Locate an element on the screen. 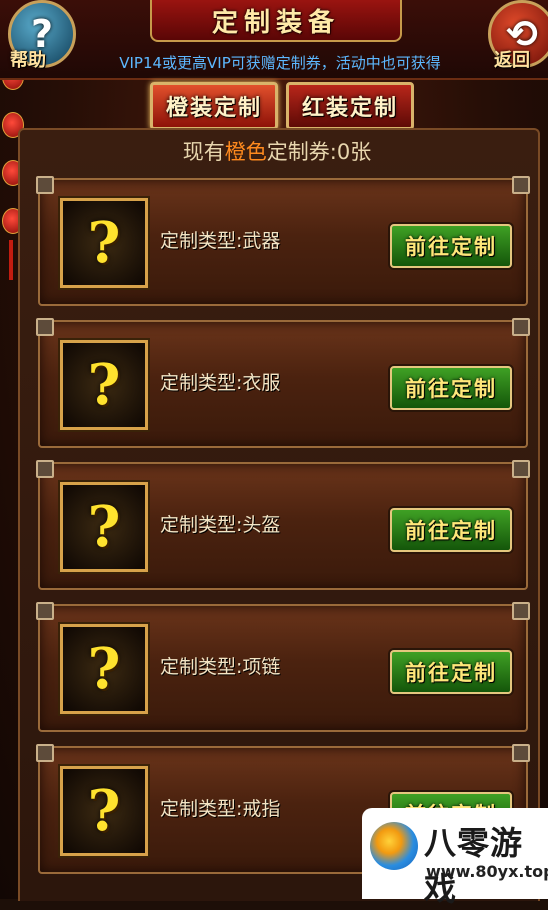  item-type-label: 定制类型:衣服 is located at coordinates (220, 383).